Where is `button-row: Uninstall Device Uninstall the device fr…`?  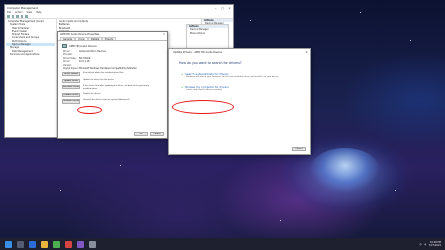 button-row: Uninstall Device Uninstall the device fr… is located at coordinates (112, 101).